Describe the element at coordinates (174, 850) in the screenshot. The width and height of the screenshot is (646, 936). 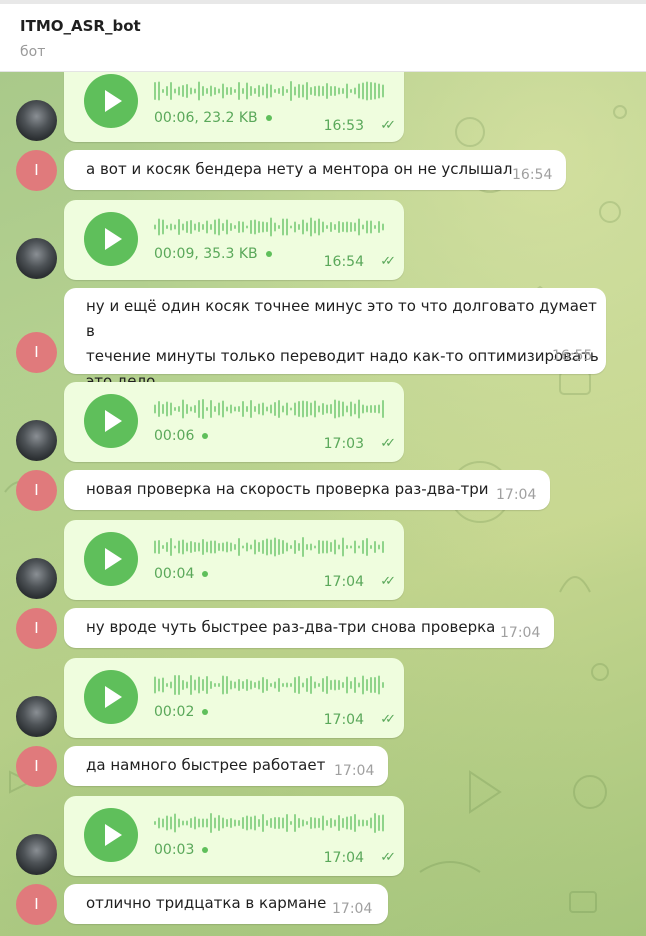
I see `voice-duration: 00:03` at that location.